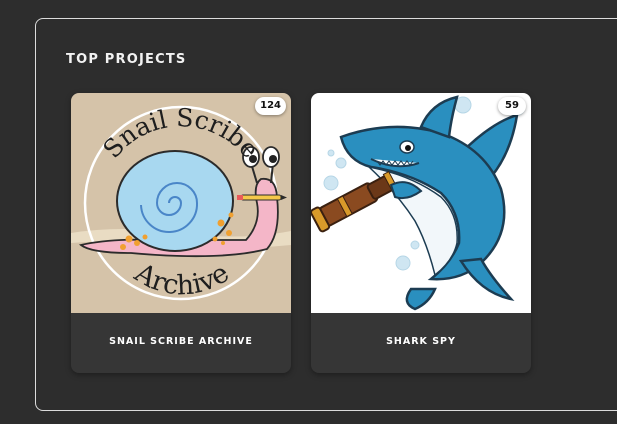 The image size is (617, 424). I want to click on section-title: TOP PROJECTS, so click(126, 59).